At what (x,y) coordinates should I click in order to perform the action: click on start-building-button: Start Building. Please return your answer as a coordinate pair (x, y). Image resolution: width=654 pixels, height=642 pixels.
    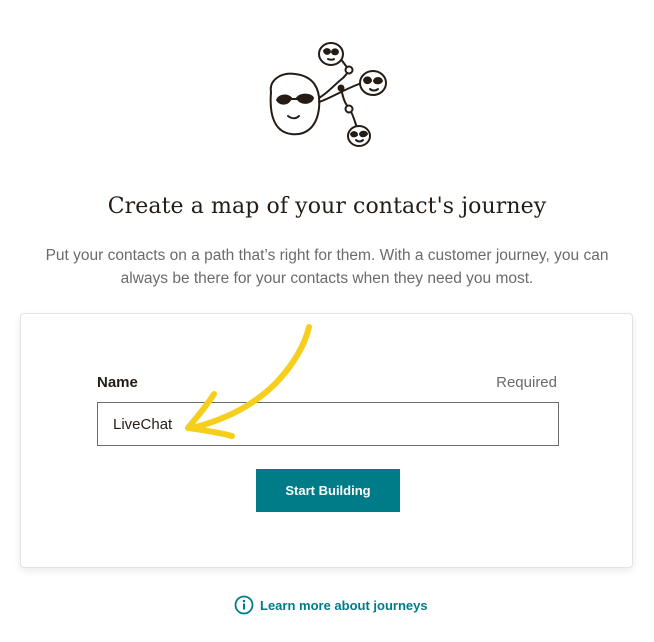
    Looking at the image, I should click on (328, 490).